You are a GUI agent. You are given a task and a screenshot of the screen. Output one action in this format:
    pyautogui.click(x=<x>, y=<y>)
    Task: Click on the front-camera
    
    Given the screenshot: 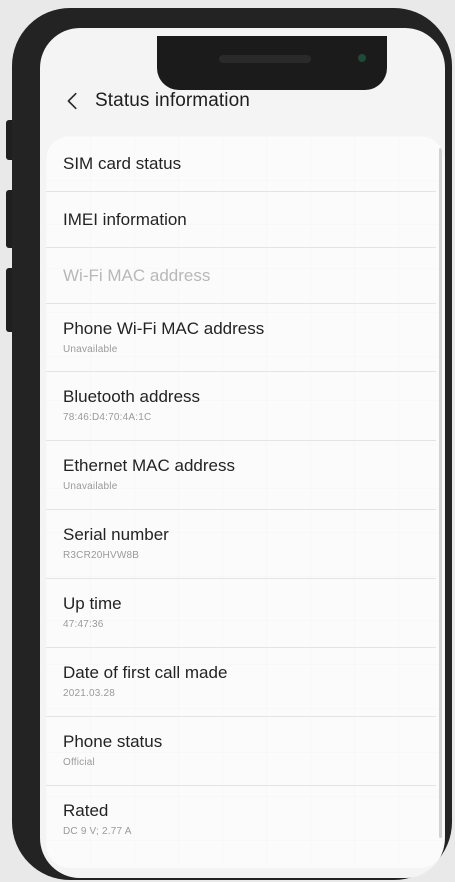 What is the action you would take?
    pyautogui.click(x=362, y=58)
    